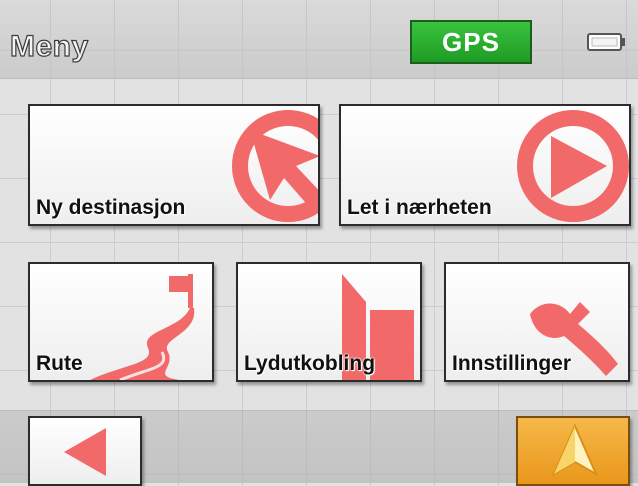 Image resolution: width=638 pixels, height=486 pixels. I want to click on battery-icon, so click(606, 42).